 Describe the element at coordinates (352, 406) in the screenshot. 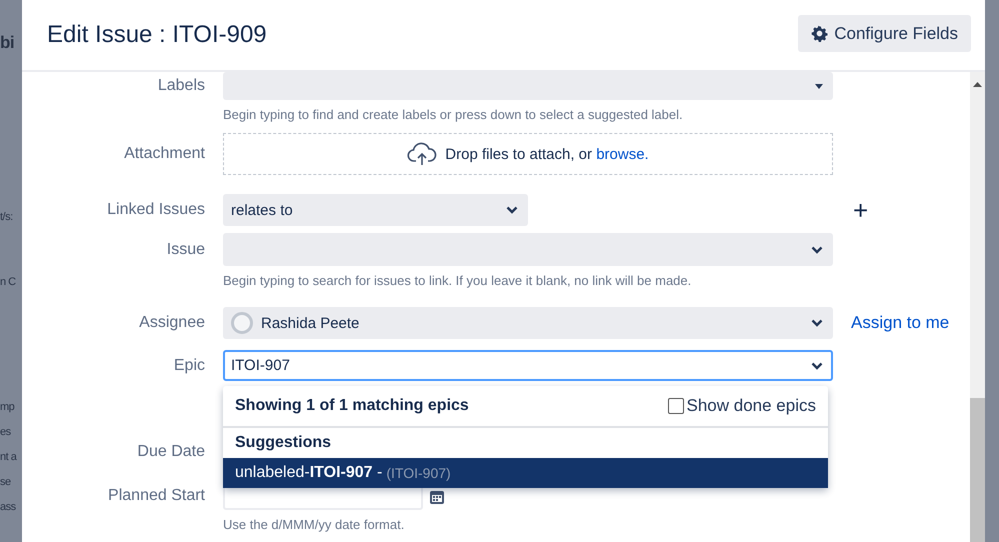

I see `dropdown-header: Showing 1 of 1 matching epics` at that location.